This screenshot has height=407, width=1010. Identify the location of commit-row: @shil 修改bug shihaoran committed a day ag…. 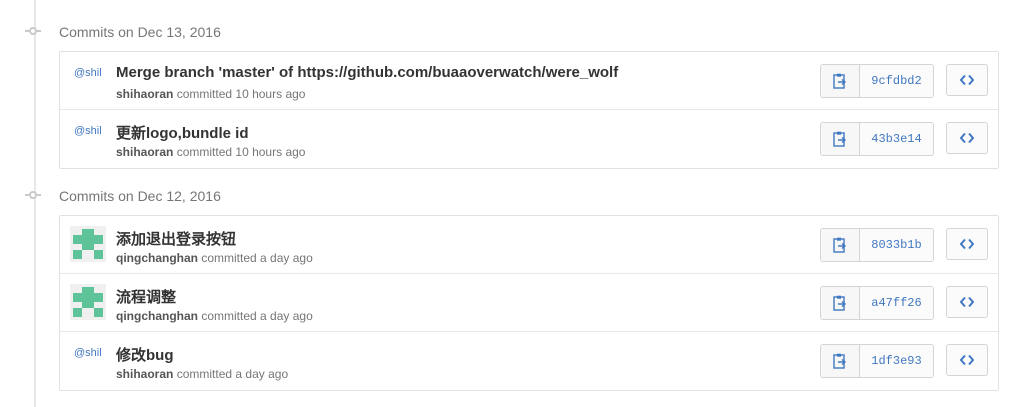
(529, 361).